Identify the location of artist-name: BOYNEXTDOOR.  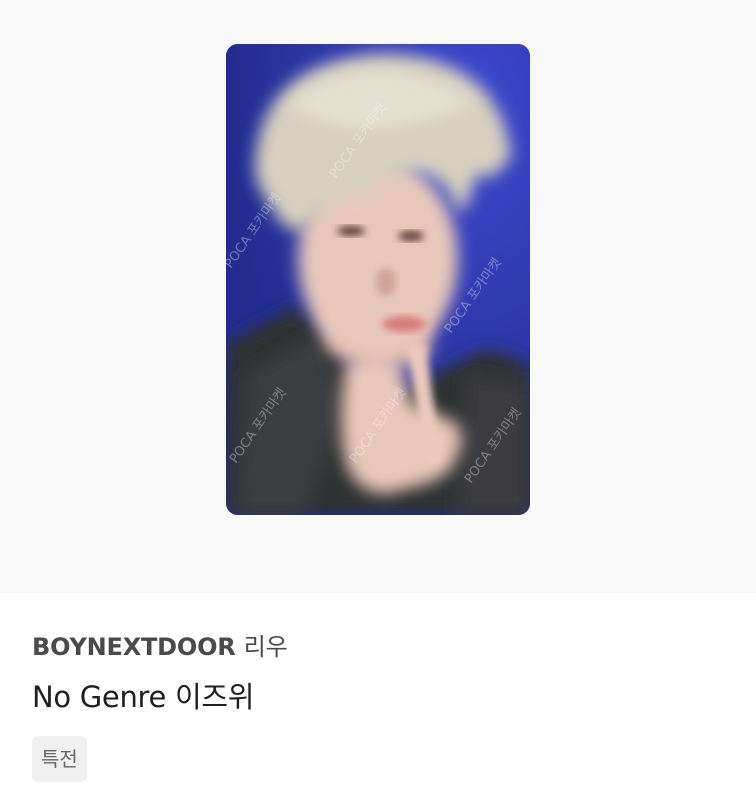
(134, 647).